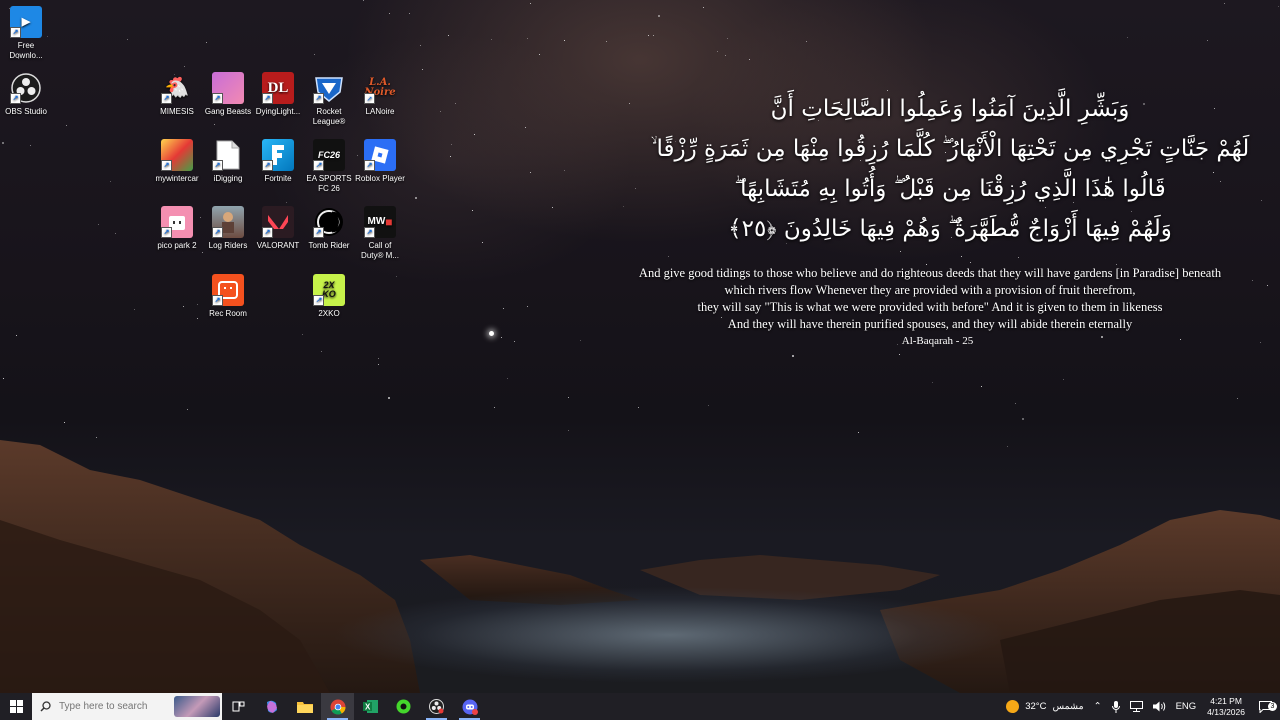 The image size is (1280, 720). I want to click on discord-icon, so click(470, 707).